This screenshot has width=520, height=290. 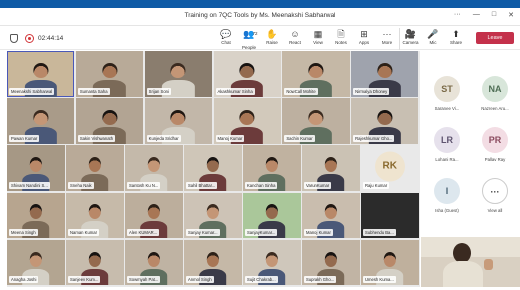 I want to click on toolbar-button-label: View, so click(x=318, y=42).